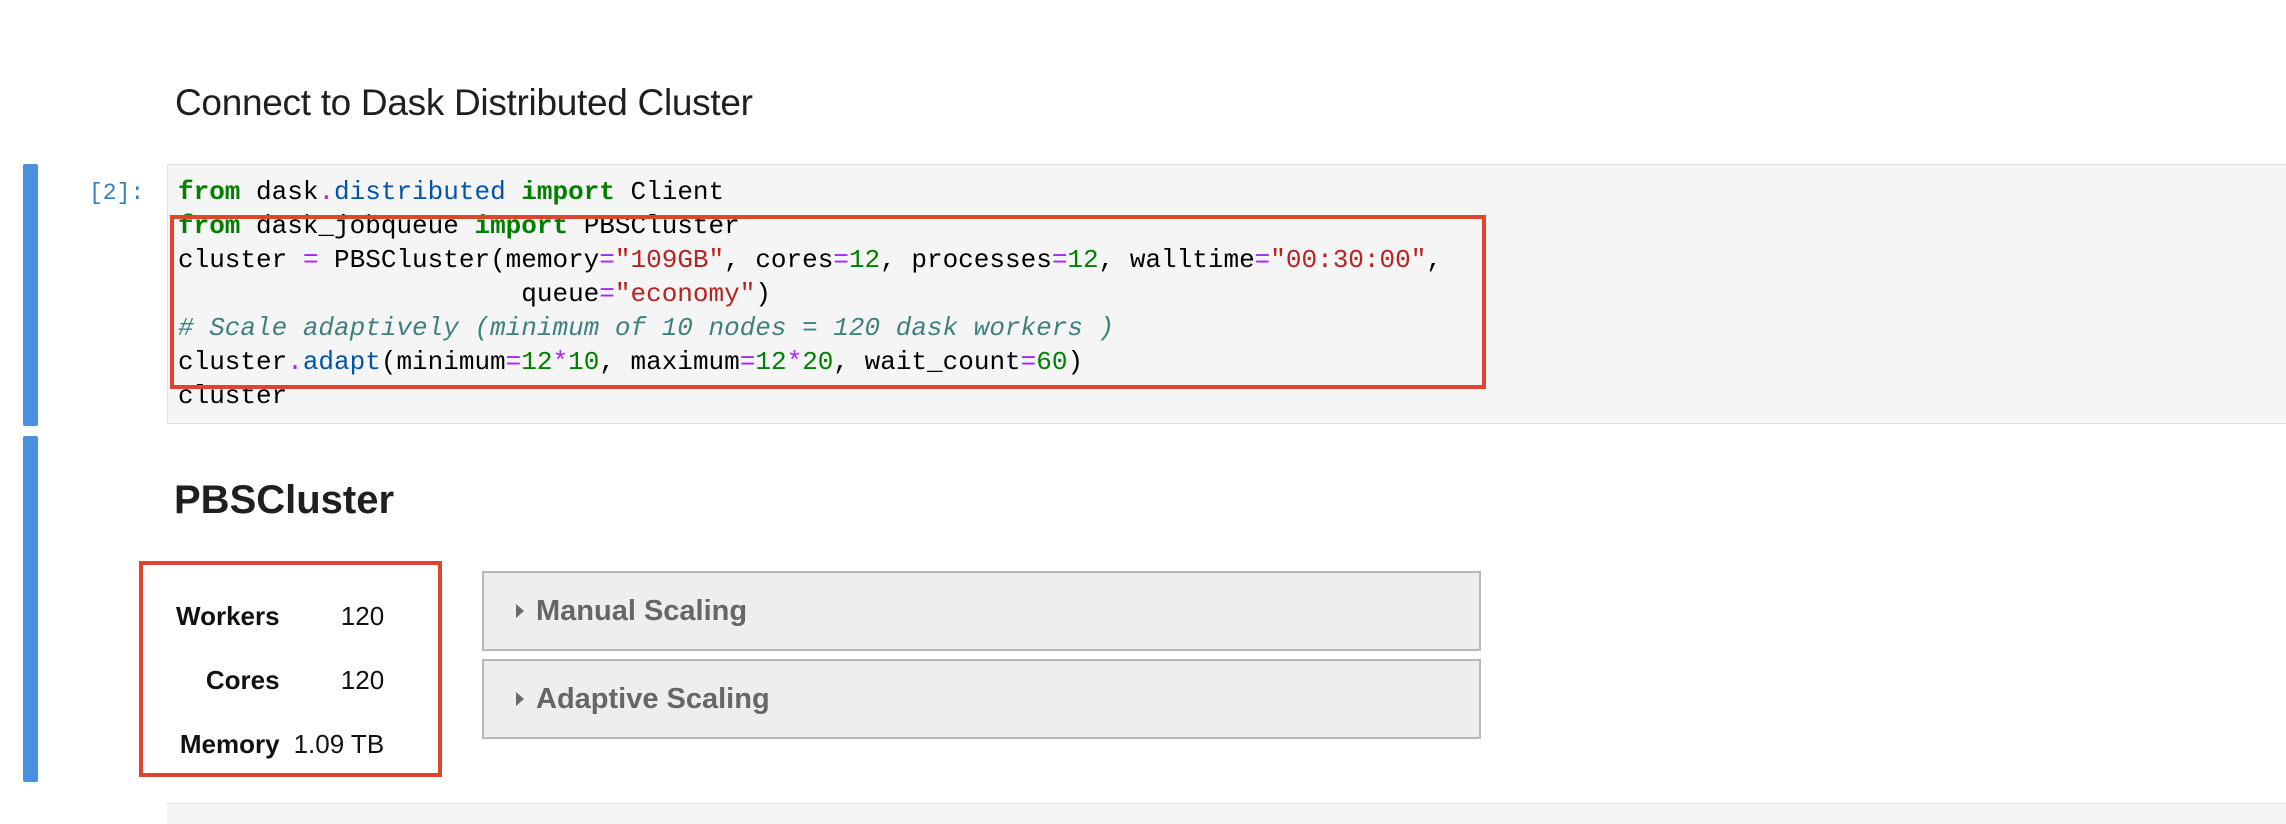  What do you see at coordinates (420, 192) in the screenshot?
I see `code-token: distributed` at bounding box center [420, 192].